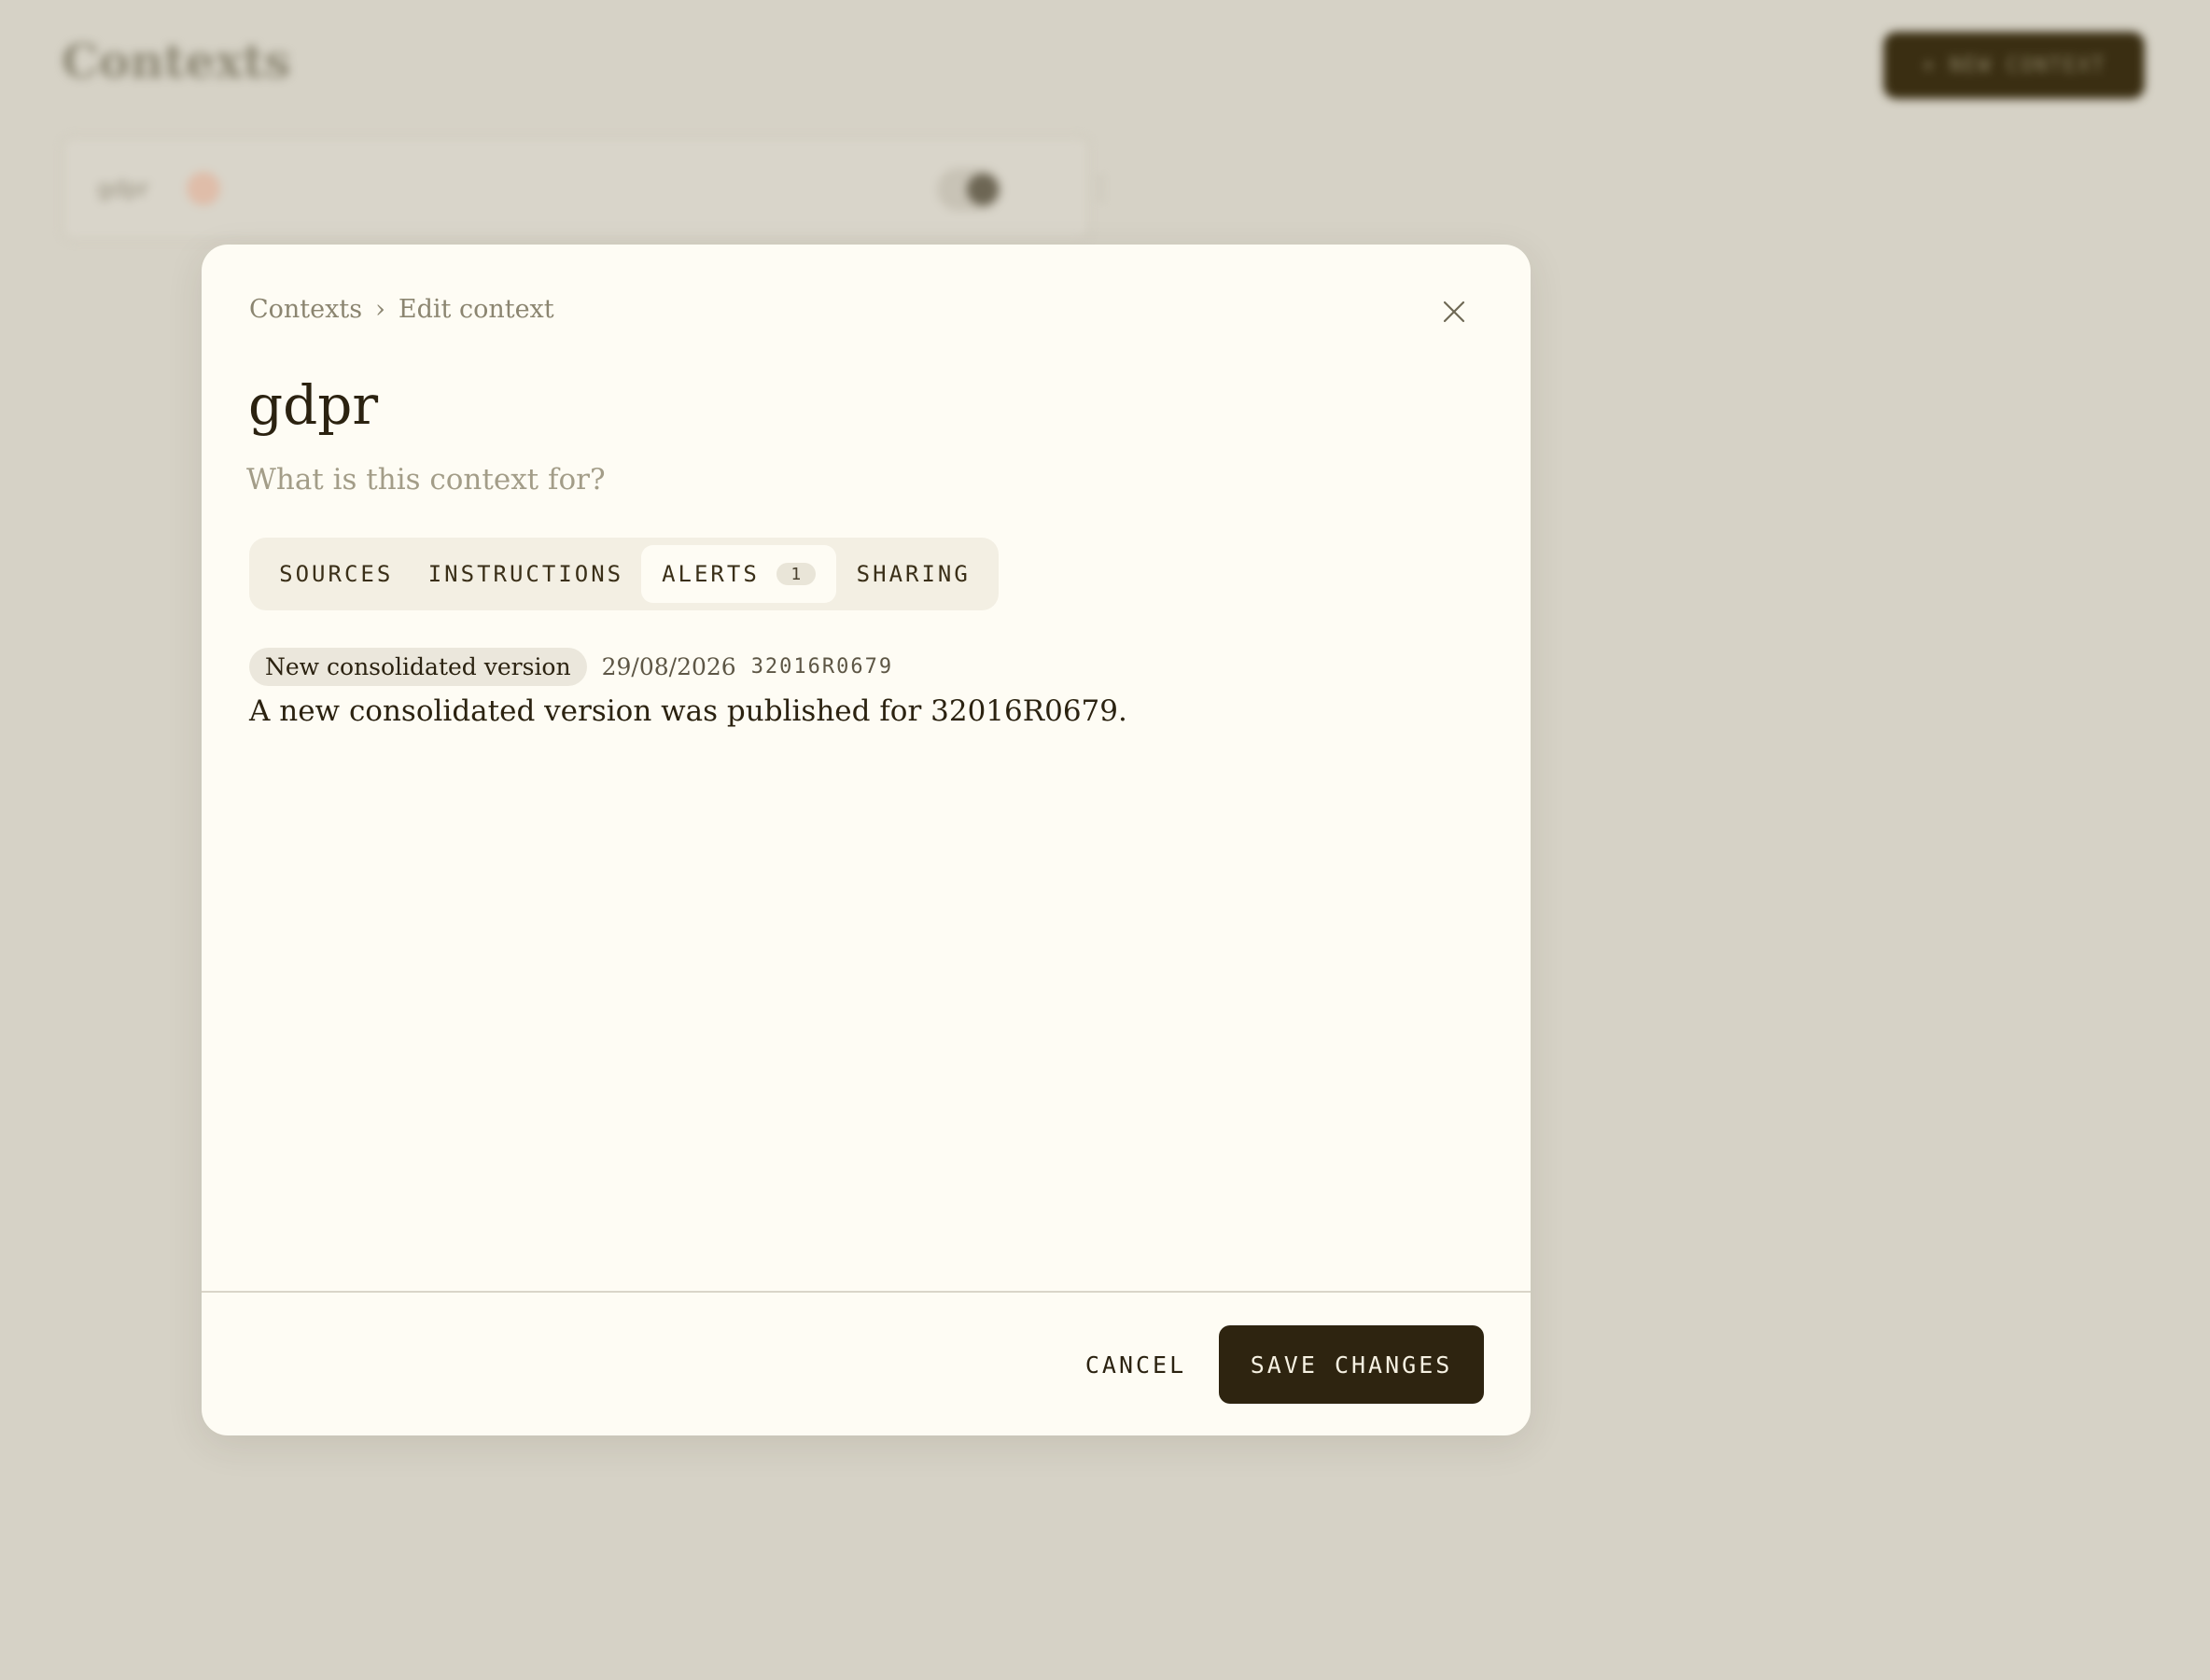  I want to click on alerts-count-badge: 1, so click(796, 574).